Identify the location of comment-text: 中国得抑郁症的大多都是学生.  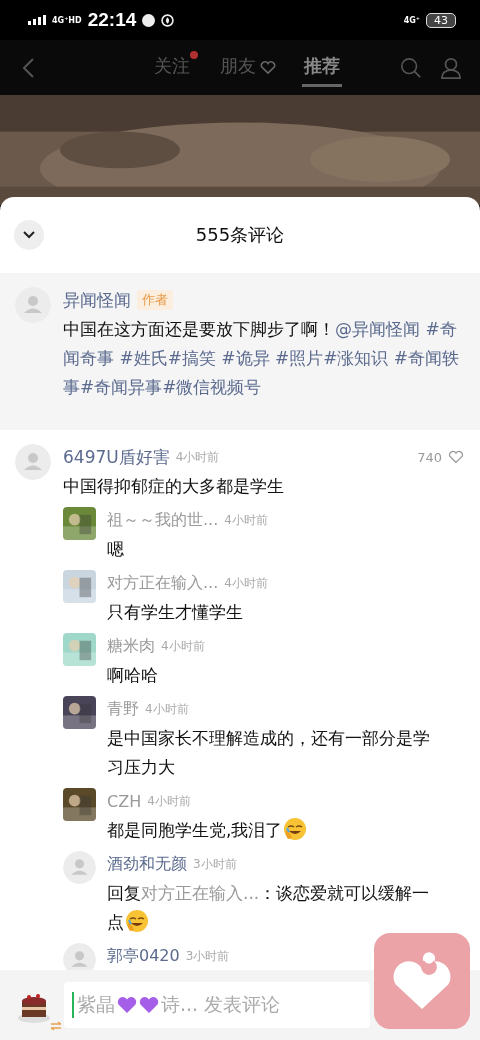
(174, 486).